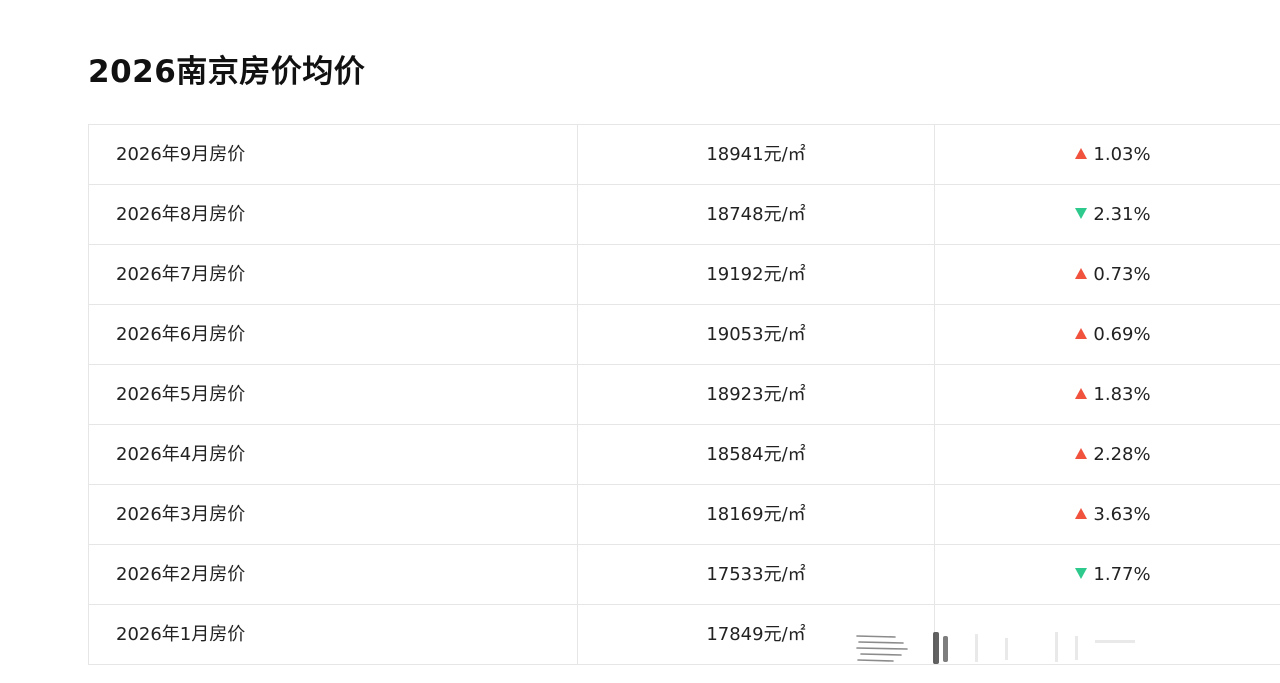  What do you see at coordinates (333, 154) in the screenshot?
I see `month-cell: 2026年9月房价` at bounding box center [333, 154].